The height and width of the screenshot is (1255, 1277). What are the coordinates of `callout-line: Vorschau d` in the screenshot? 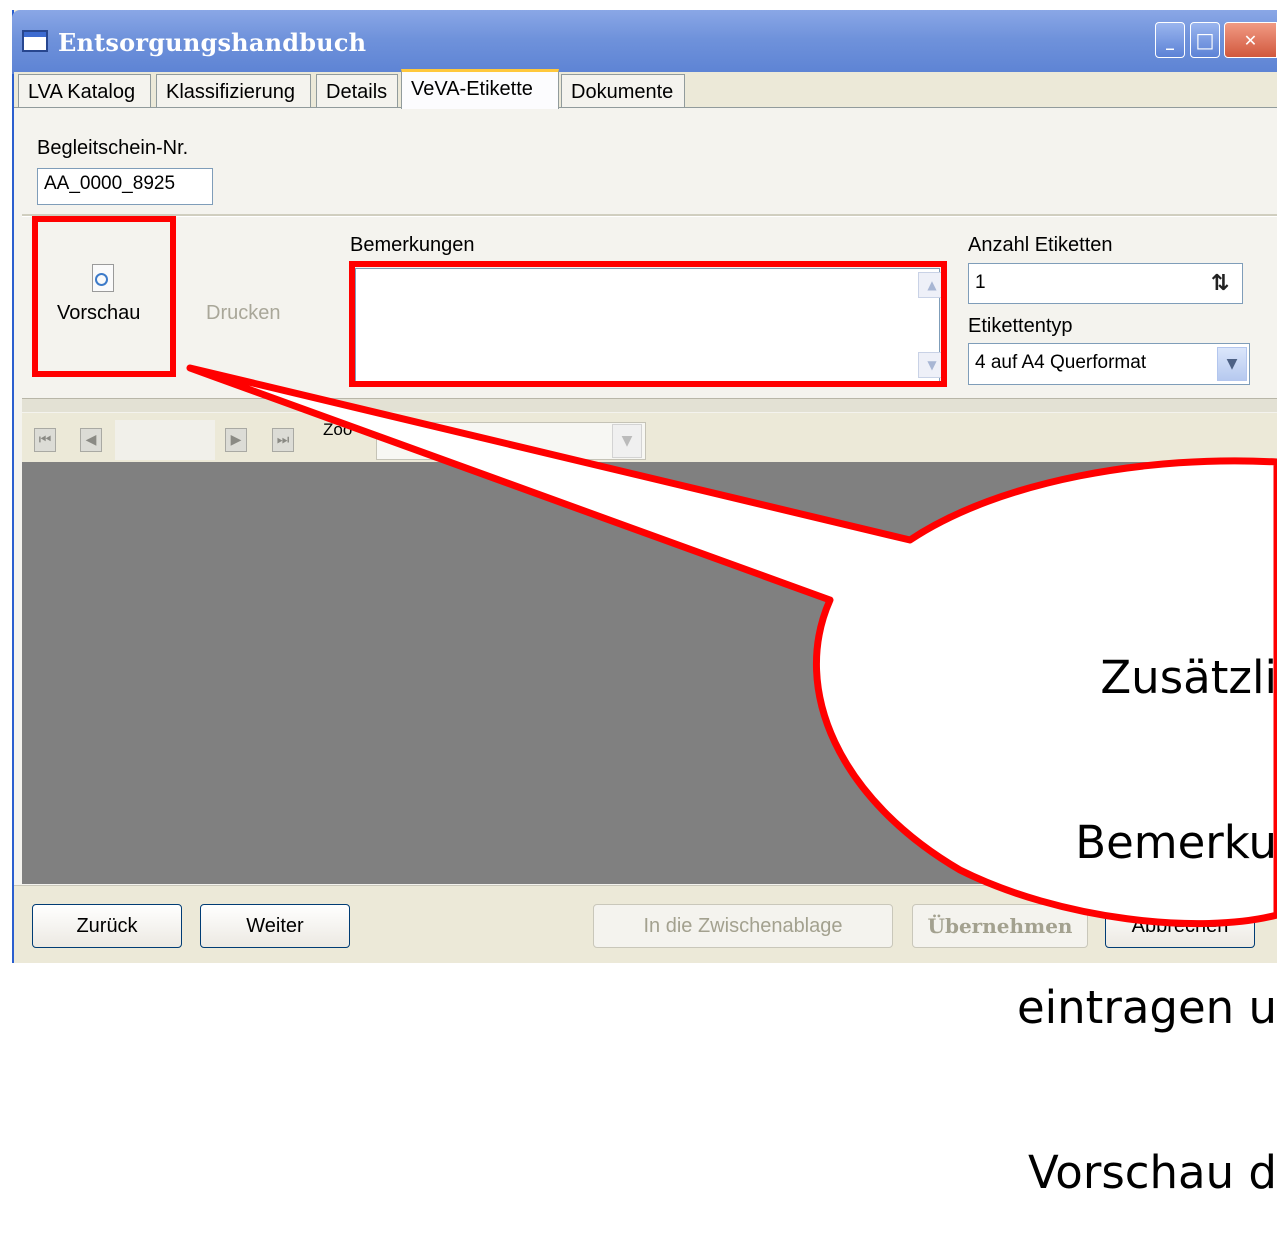 It's located at (1152, 1172).